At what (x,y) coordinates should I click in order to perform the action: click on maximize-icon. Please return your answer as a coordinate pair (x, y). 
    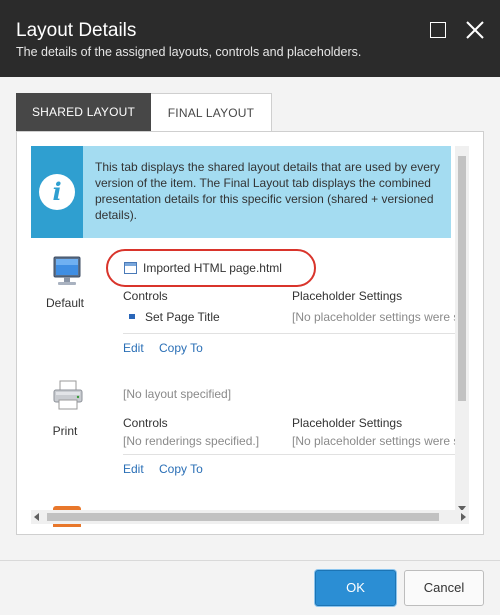
    Looking at the image, I should click on (438, 30).